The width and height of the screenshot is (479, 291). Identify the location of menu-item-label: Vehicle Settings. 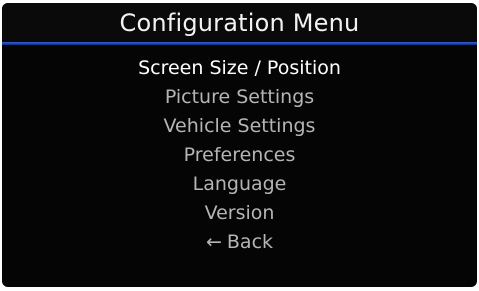
(239, 126).